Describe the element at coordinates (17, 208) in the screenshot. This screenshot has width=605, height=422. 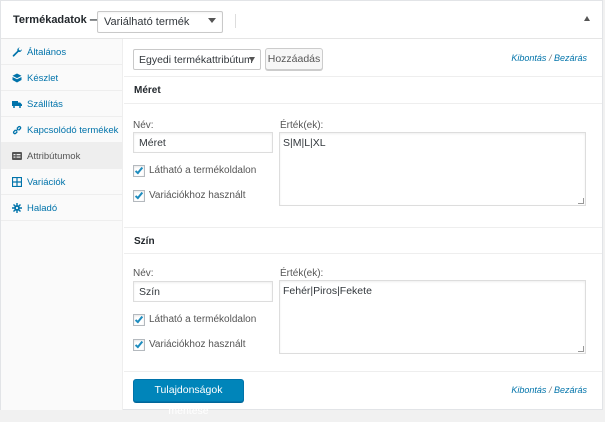
I see `gear-icon` at that location.